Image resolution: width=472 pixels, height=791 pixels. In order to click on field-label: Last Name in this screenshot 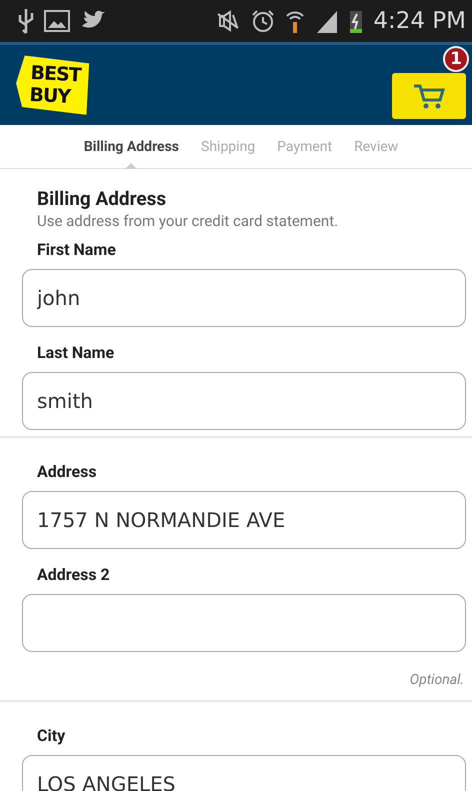, I will do `click(76, 352)`.